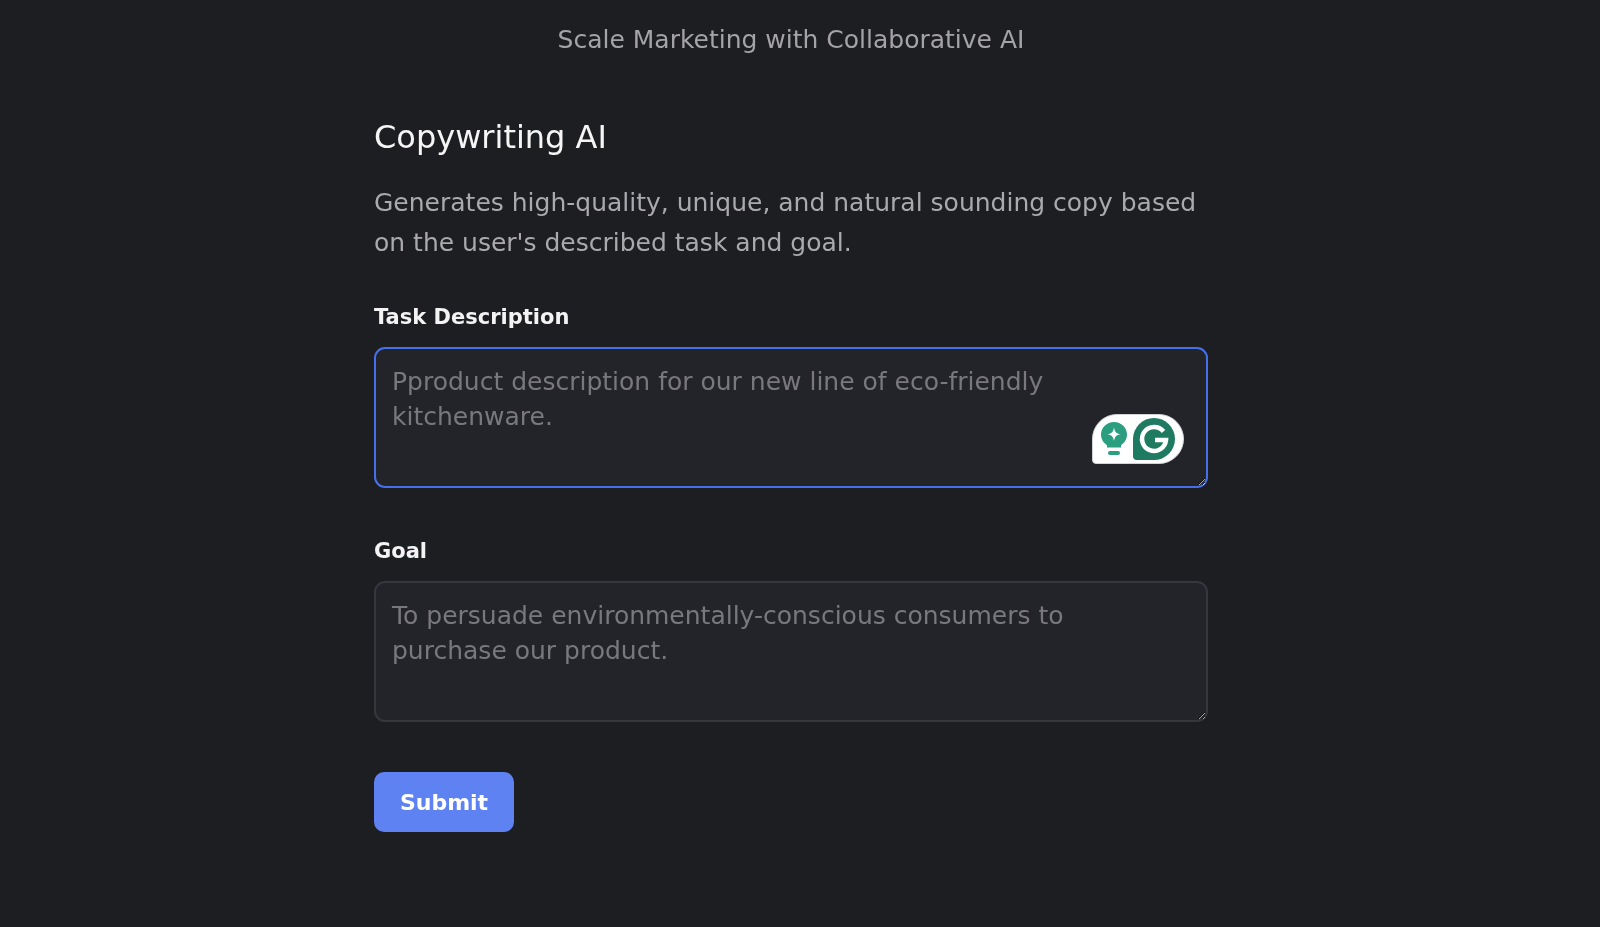 Image resolution: width=1600 pixels, height=927 pixels. I want to click on tool-title: Copywriting AI, so click(490, 137).